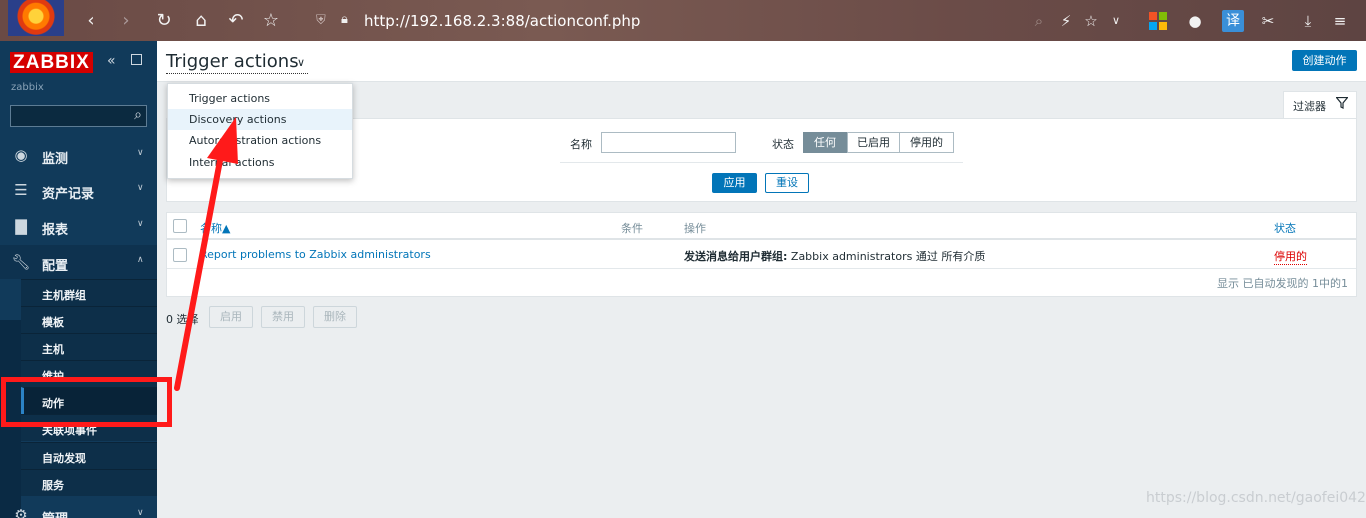 The image size is (1366, 518). I want to click on menu-icon: ≡, so click(1340, 21).